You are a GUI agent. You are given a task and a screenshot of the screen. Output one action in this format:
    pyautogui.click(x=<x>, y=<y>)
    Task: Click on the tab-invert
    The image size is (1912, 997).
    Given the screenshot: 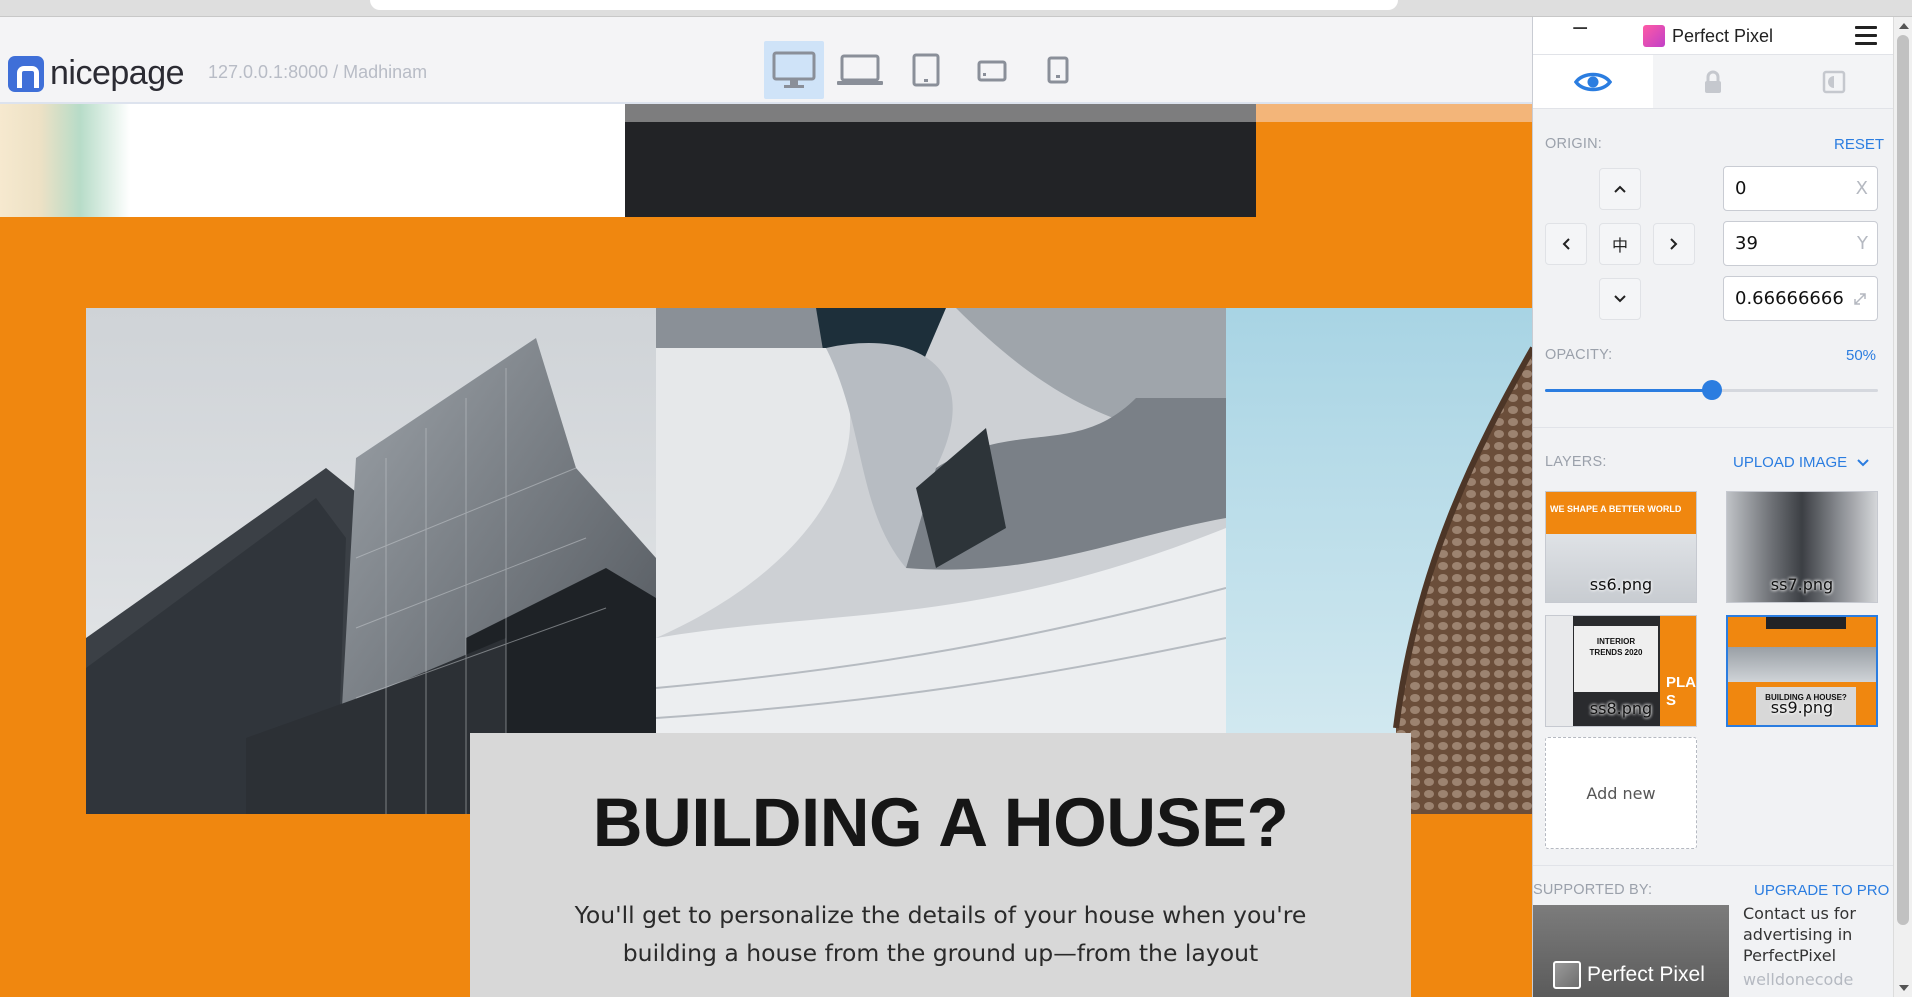 What is the action you would take?
    pyautogui.click(x=1834, y=81)
    